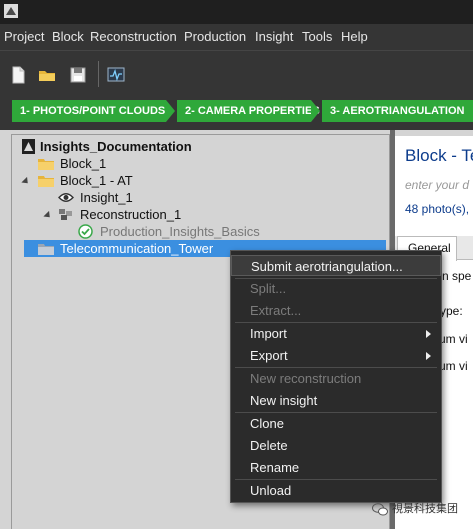  What do you see at coordinates (236, 71) in the screenshot?
I see `toolbar` at bounding box center [236, 71].